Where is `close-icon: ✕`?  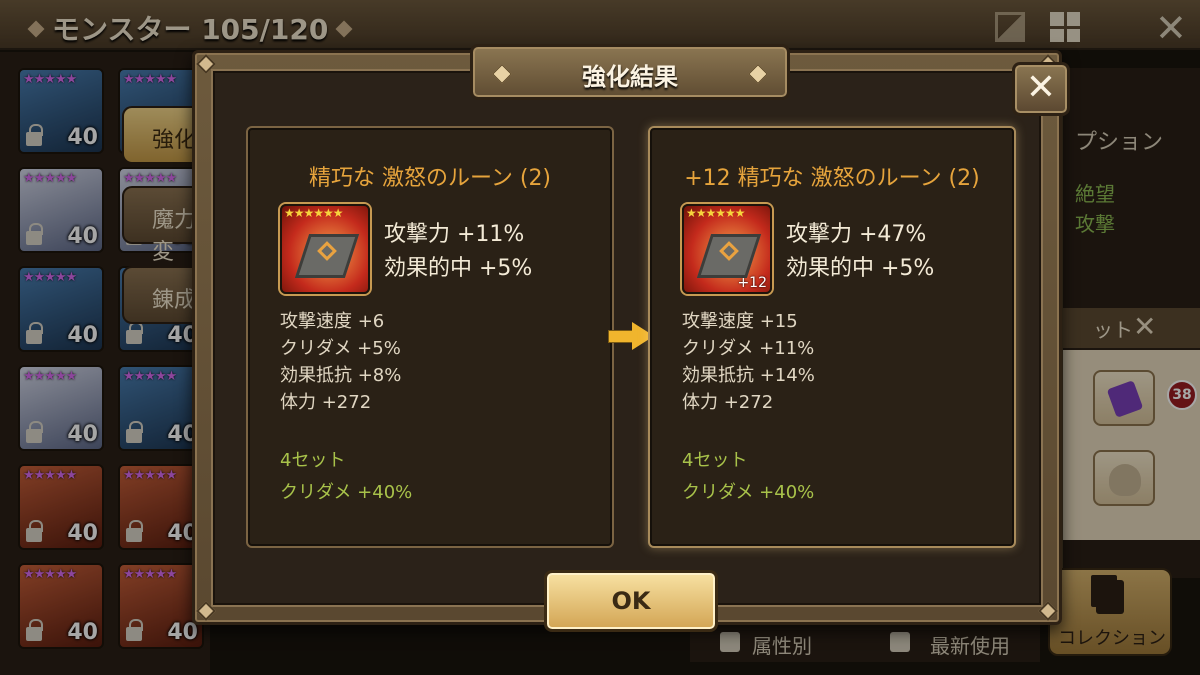
close-icon: ✕ is located at coordinates (1041, 87).